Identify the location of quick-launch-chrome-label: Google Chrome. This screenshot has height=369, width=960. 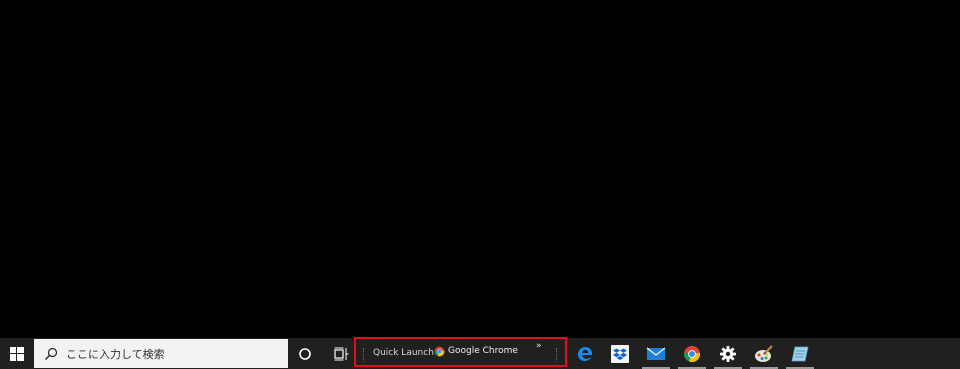
(483, 351).